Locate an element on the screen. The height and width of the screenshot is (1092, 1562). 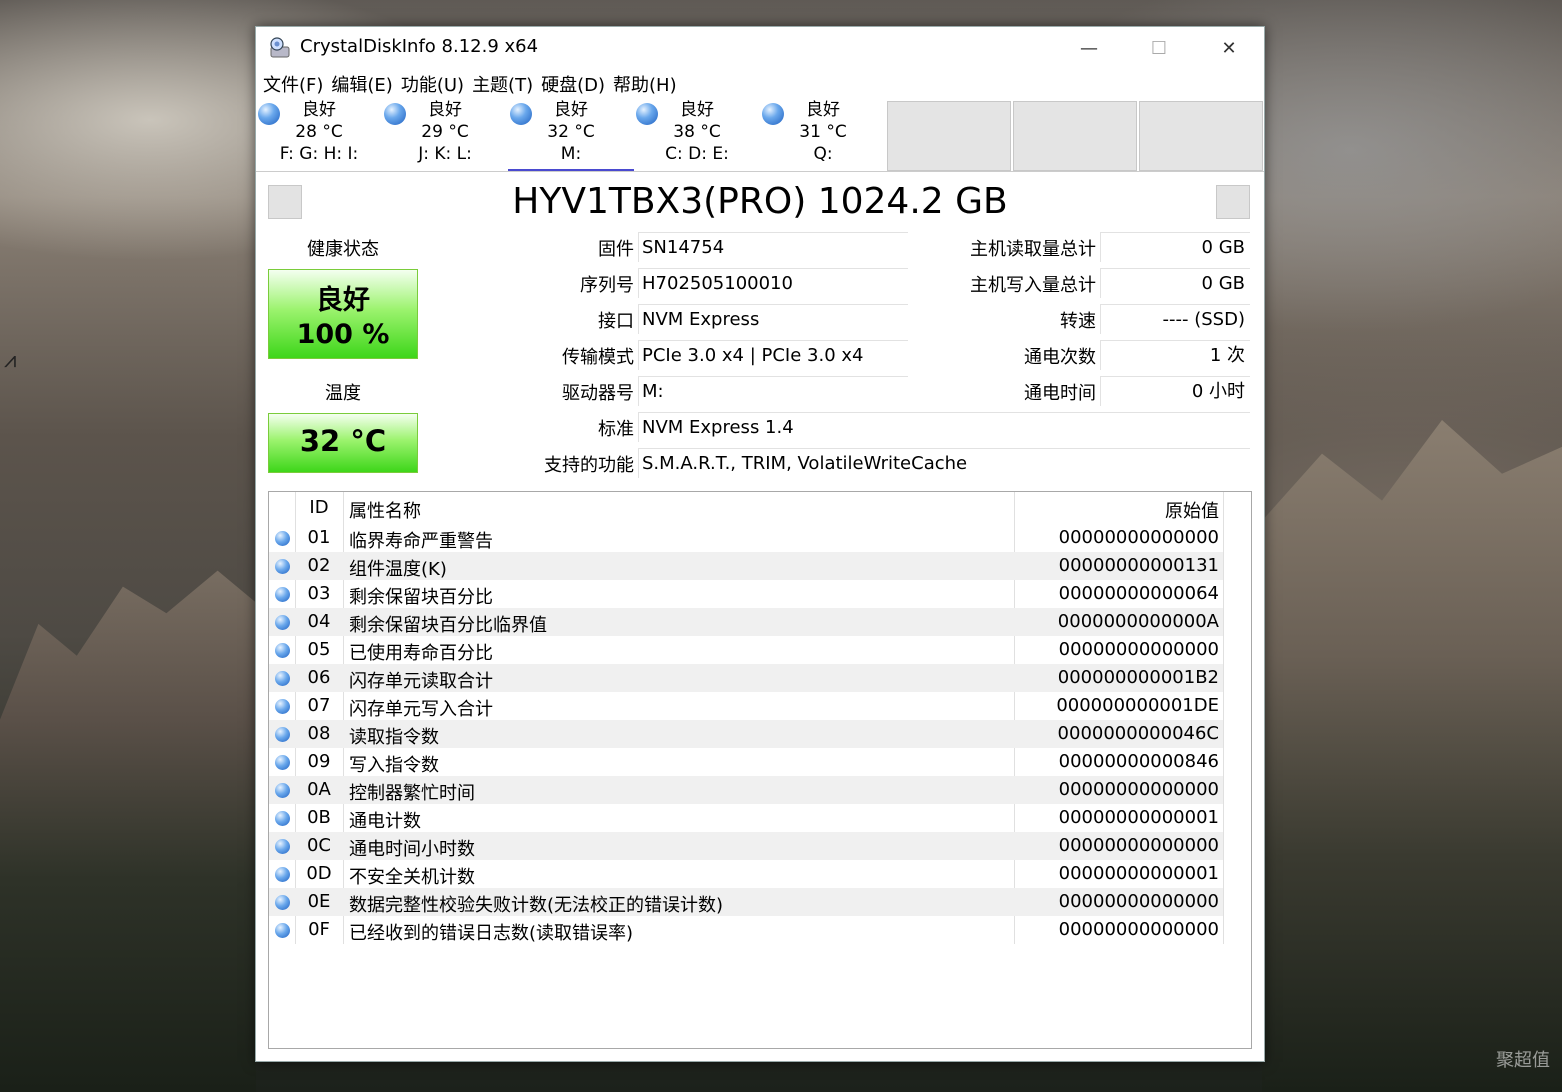
power-count-label: 通电次数 is located at coordinates (1060, 357).